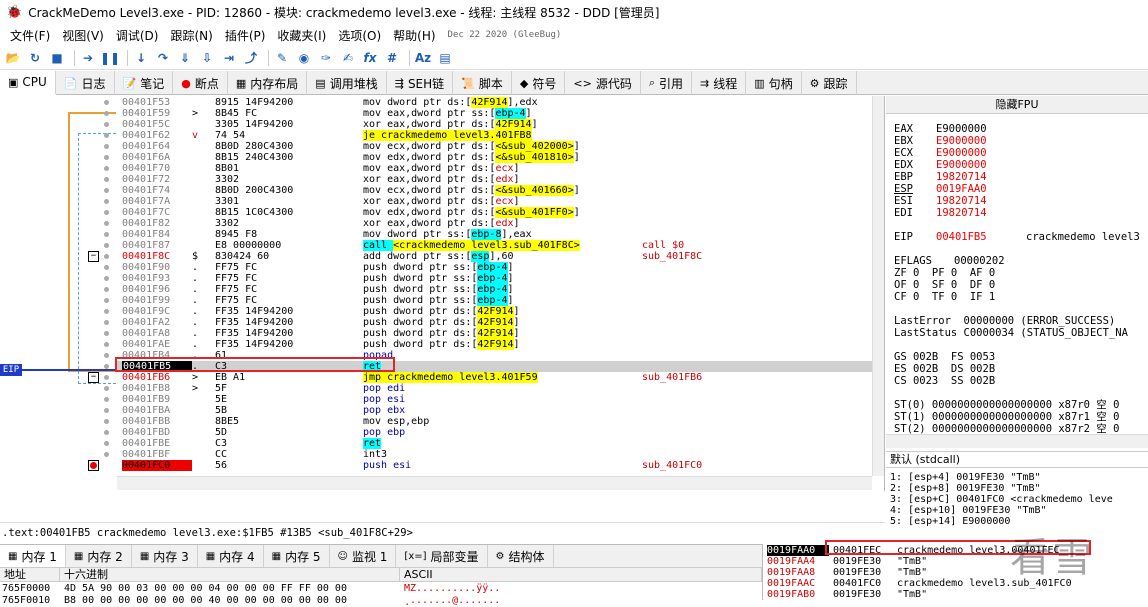 The image size is (1148, 607). What do you see at coordinates (231, 556) in the screenshot?
I see `dump-tab: ▦ 内存 4` at bounding box center [231, 556].